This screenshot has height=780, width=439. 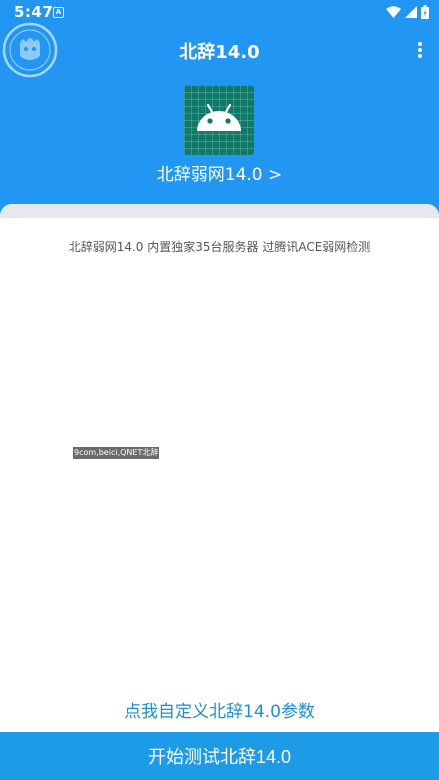 What do you see at coordinates (393, 12) in the screenshot?
I see `wifi-icon` at bounding box center [393, 12].